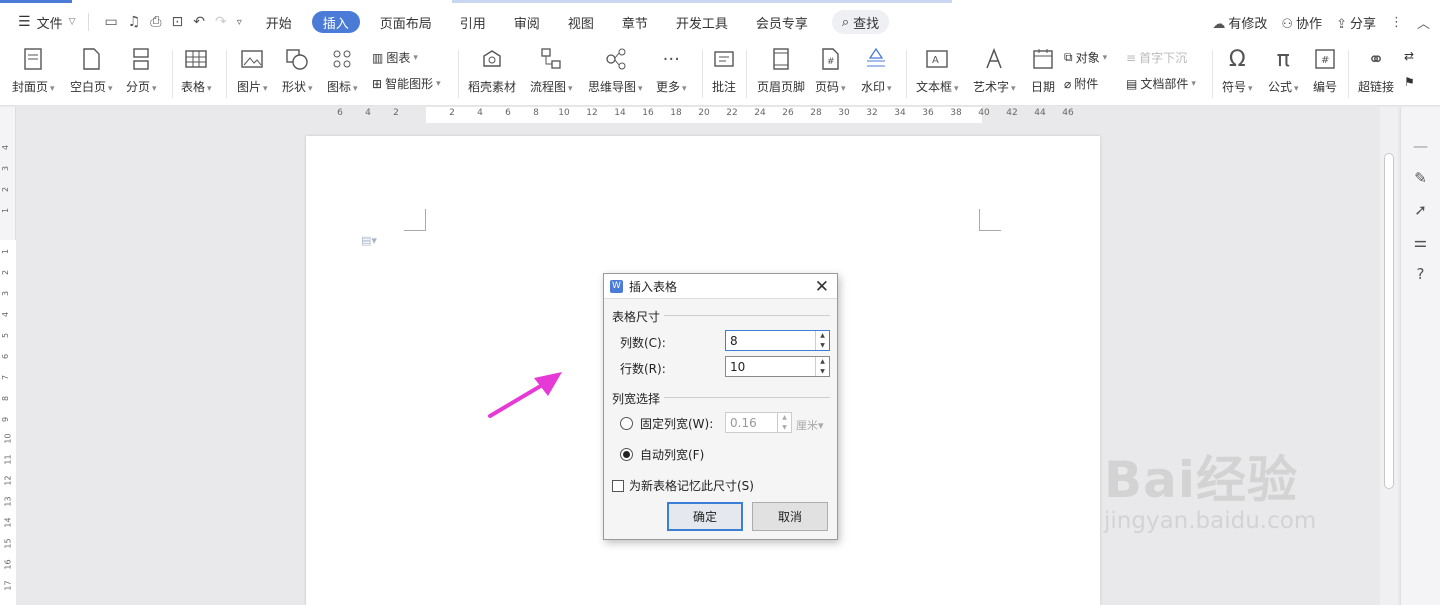 The image size is (1440, 605). What do you see at coordinates (830, 70) in the screenshot?
I see `page-number-button: # 页码 ▾` at bounding box center [830, 70].